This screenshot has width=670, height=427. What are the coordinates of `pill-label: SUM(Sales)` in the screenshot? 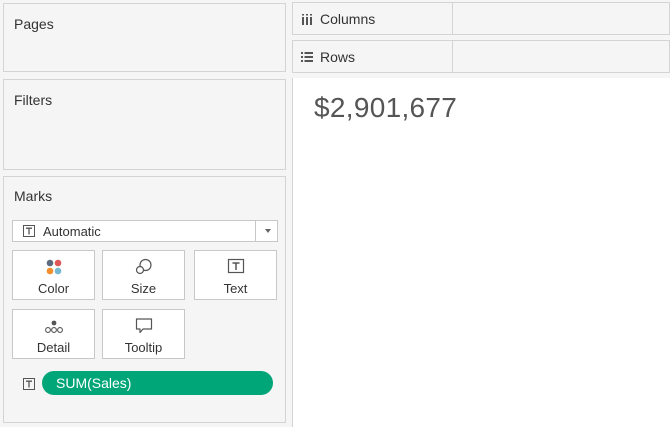 It's located at (94, 383).